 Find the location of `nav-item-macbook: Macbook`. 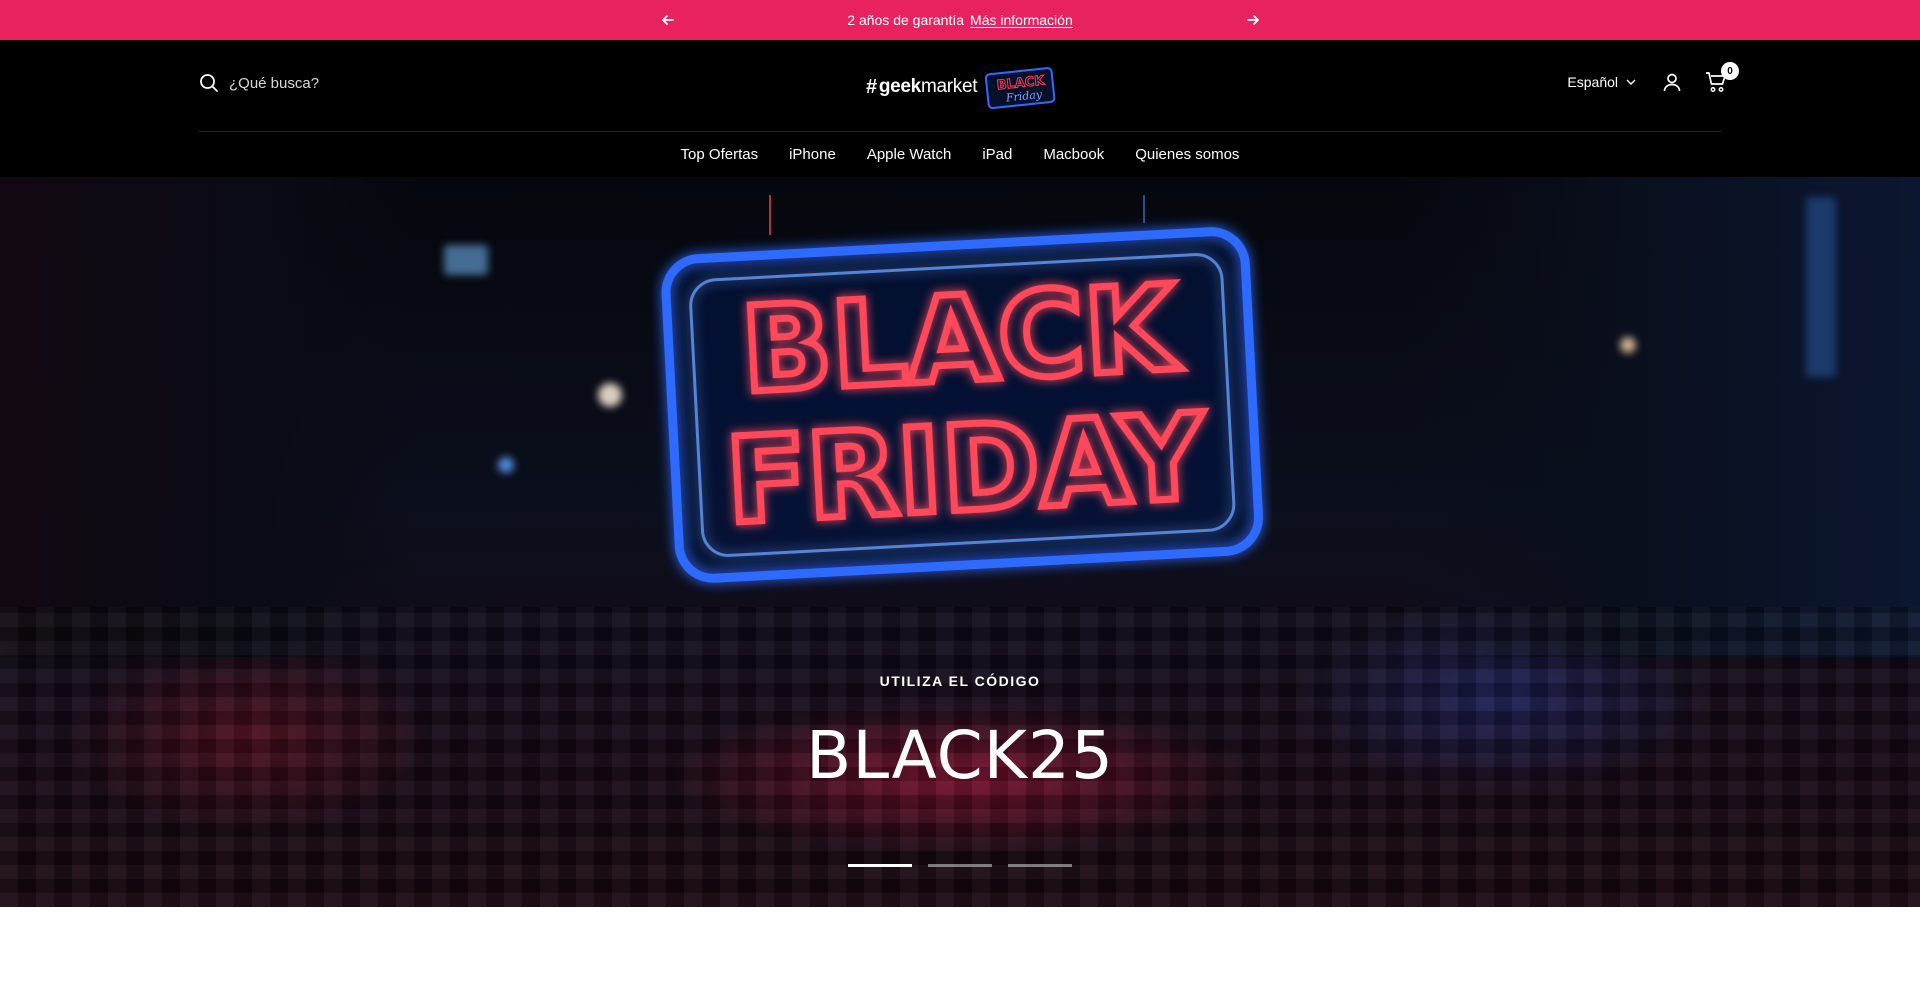

nav-item-macbook: Macbook is located at coordinates (1073, 154).